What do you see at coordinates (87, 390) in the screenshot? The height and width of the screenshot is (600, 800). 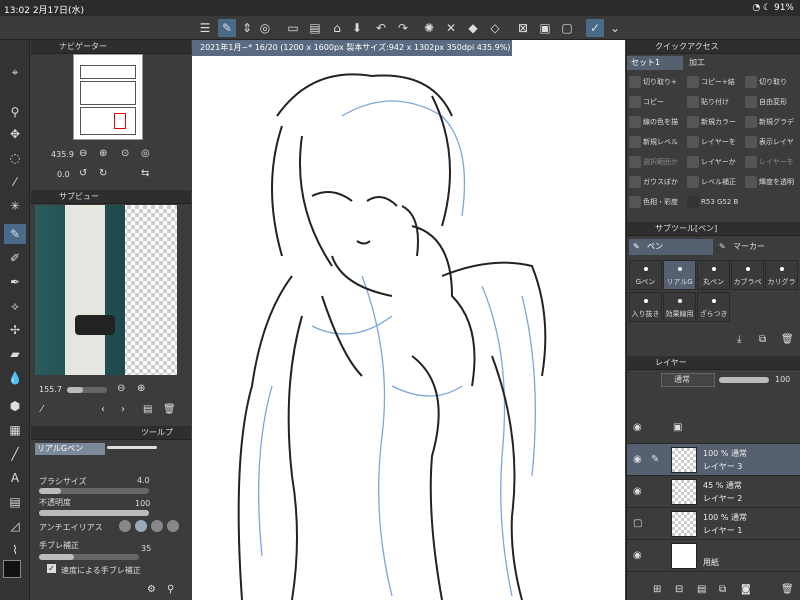 I see `subview-zoom-slider` at bounding box center [87, 390].